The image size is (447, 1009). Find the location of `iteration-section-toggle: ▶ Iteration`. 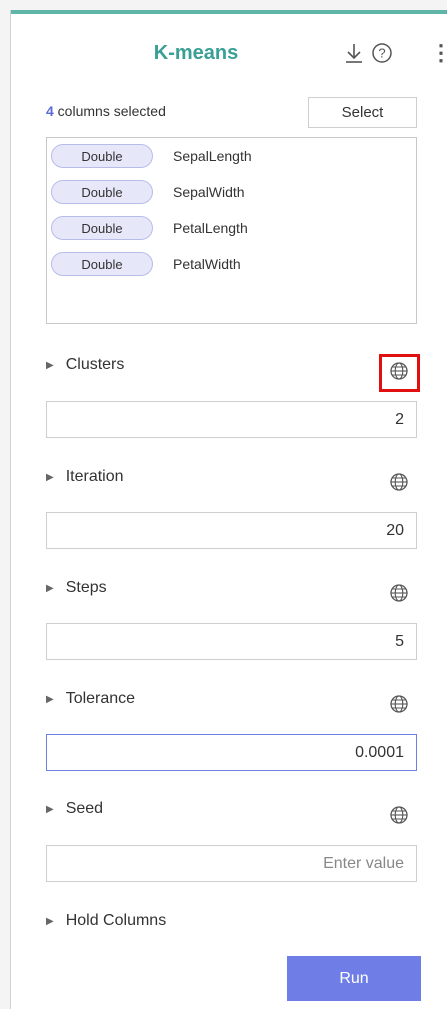

iteration-section-toggle: ▶ Iteration is located at coordinates (85, 477).